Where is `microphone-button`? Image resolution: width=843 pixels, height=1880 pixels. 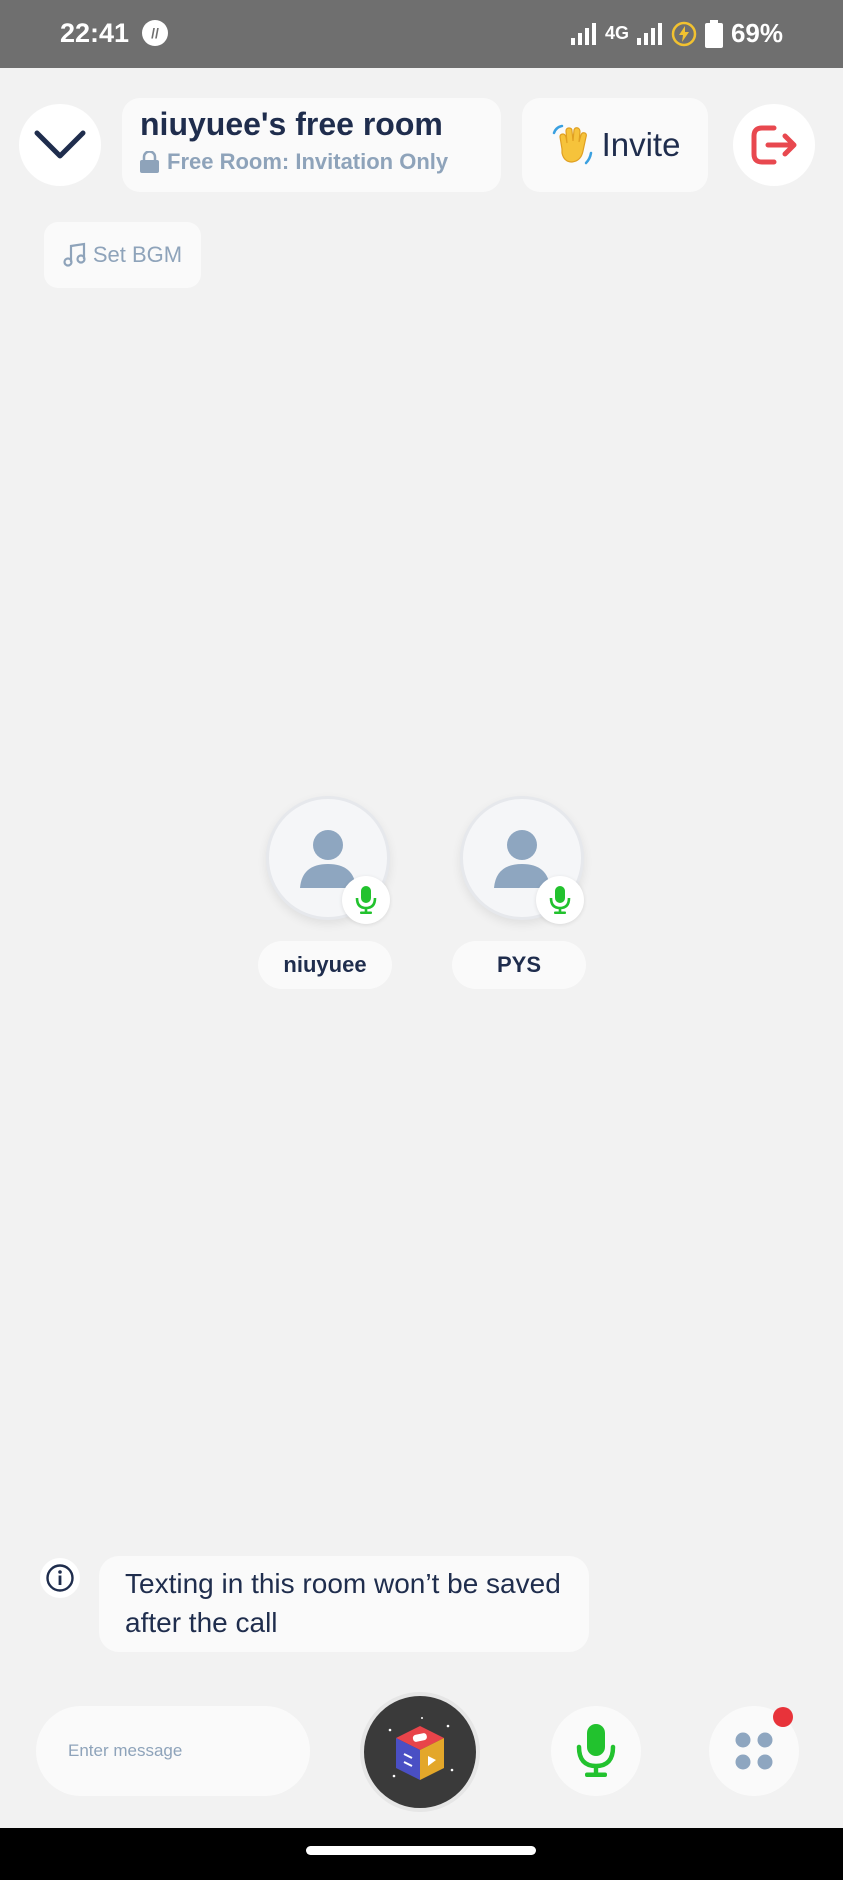 microphone-button is located at coordinates (596, 1751).